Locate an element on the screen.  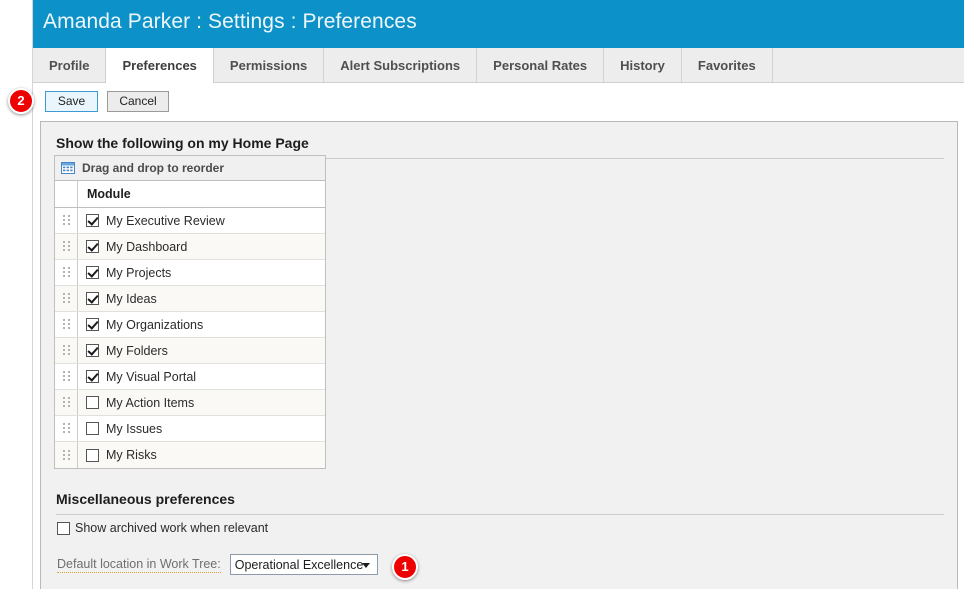
module-row: My Projects is located at coordinates (190, 273).